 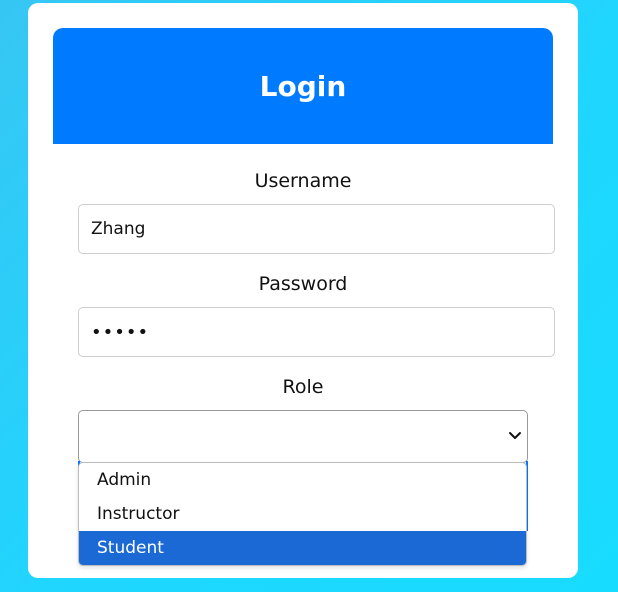 I want to click on role-dropdown: Admin Instructor Student, so click(x=302, y=514).